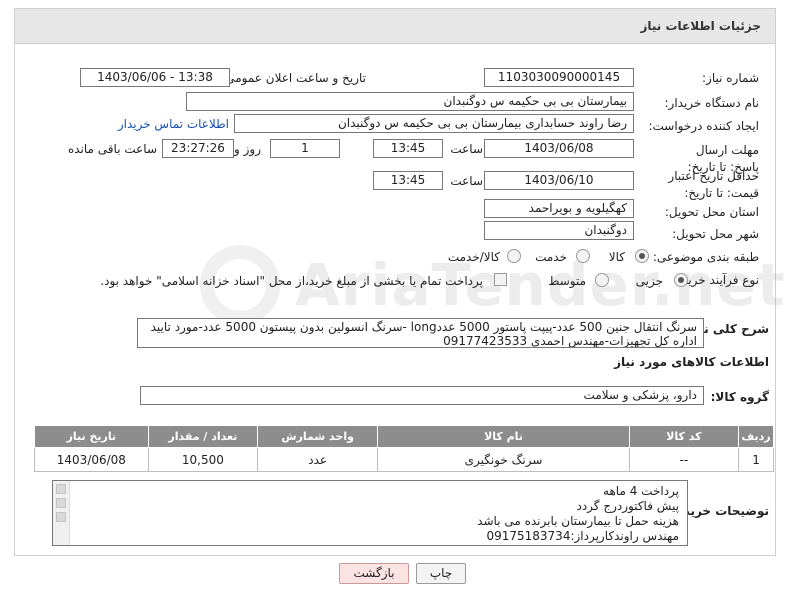 The height and width of the screenshot is (598, 789). Describe the element at coordinates (203, 436) in the screenshot. I see `col-quantity: تعداد / مقدار` at that location.